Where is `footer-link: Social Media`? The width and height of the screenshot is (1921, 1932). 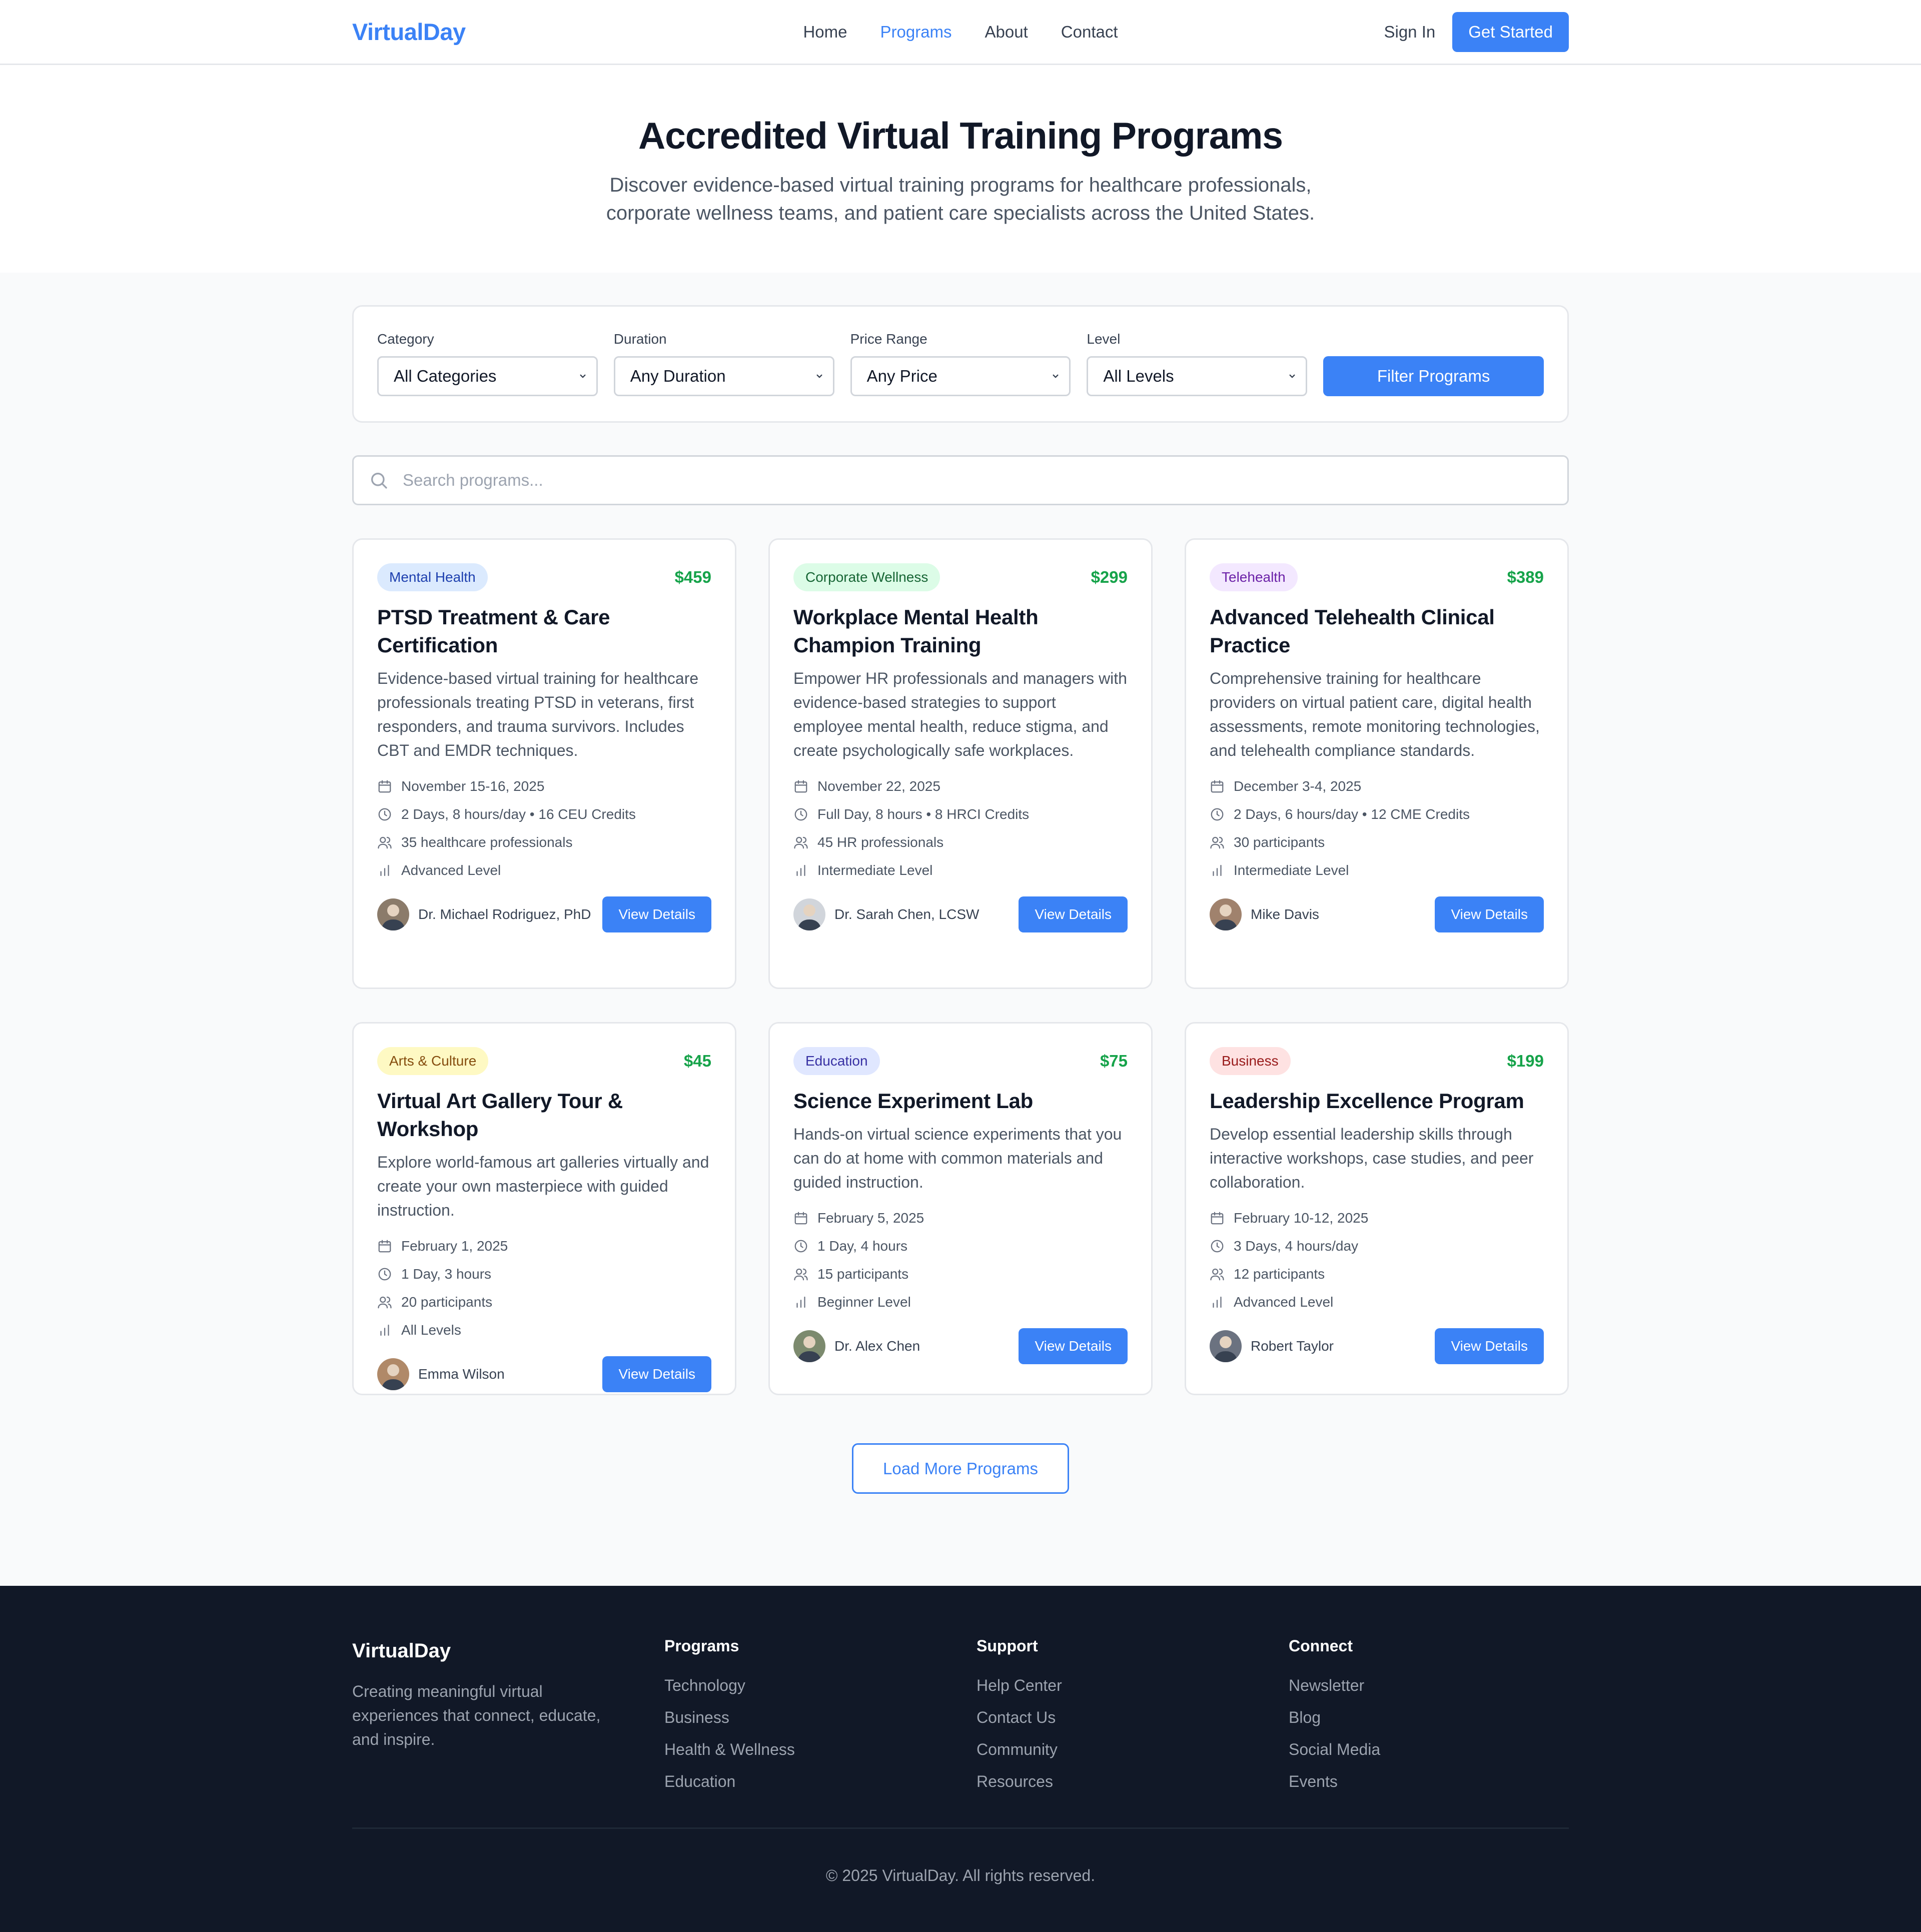 footer-link: Social Media is located at coordinates (1445, 1749).